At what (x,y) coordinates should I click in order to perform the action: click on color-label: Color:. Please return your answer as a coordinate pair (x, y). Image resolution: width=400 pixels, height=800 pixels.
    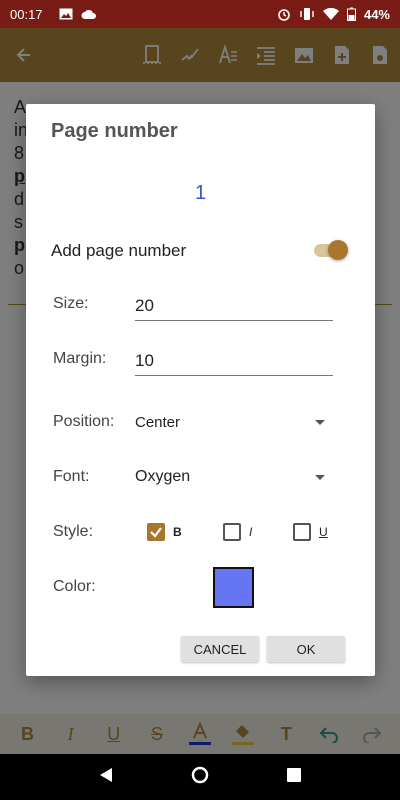
    Looking at the image, I should click on (74, 586).